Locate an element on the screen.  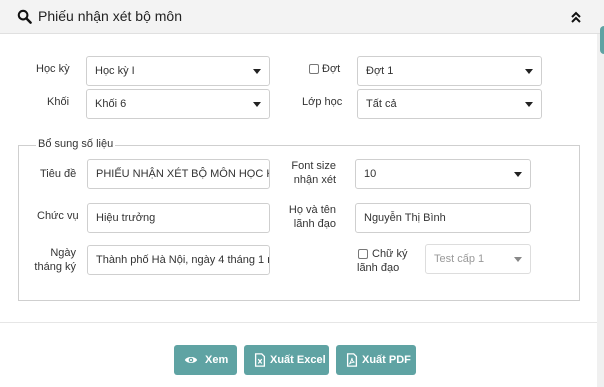
right-scroll-strip is located at coordinates (600, 210).